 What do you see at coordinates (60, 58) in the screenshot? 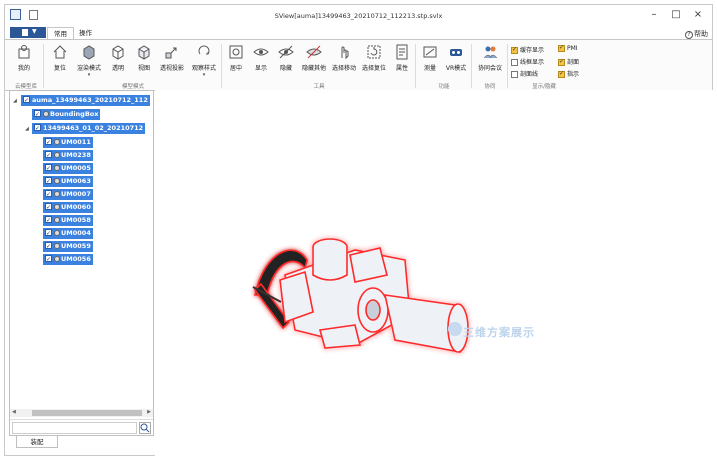
I see `reset-button: 复位` at bounding box center [60, 58].